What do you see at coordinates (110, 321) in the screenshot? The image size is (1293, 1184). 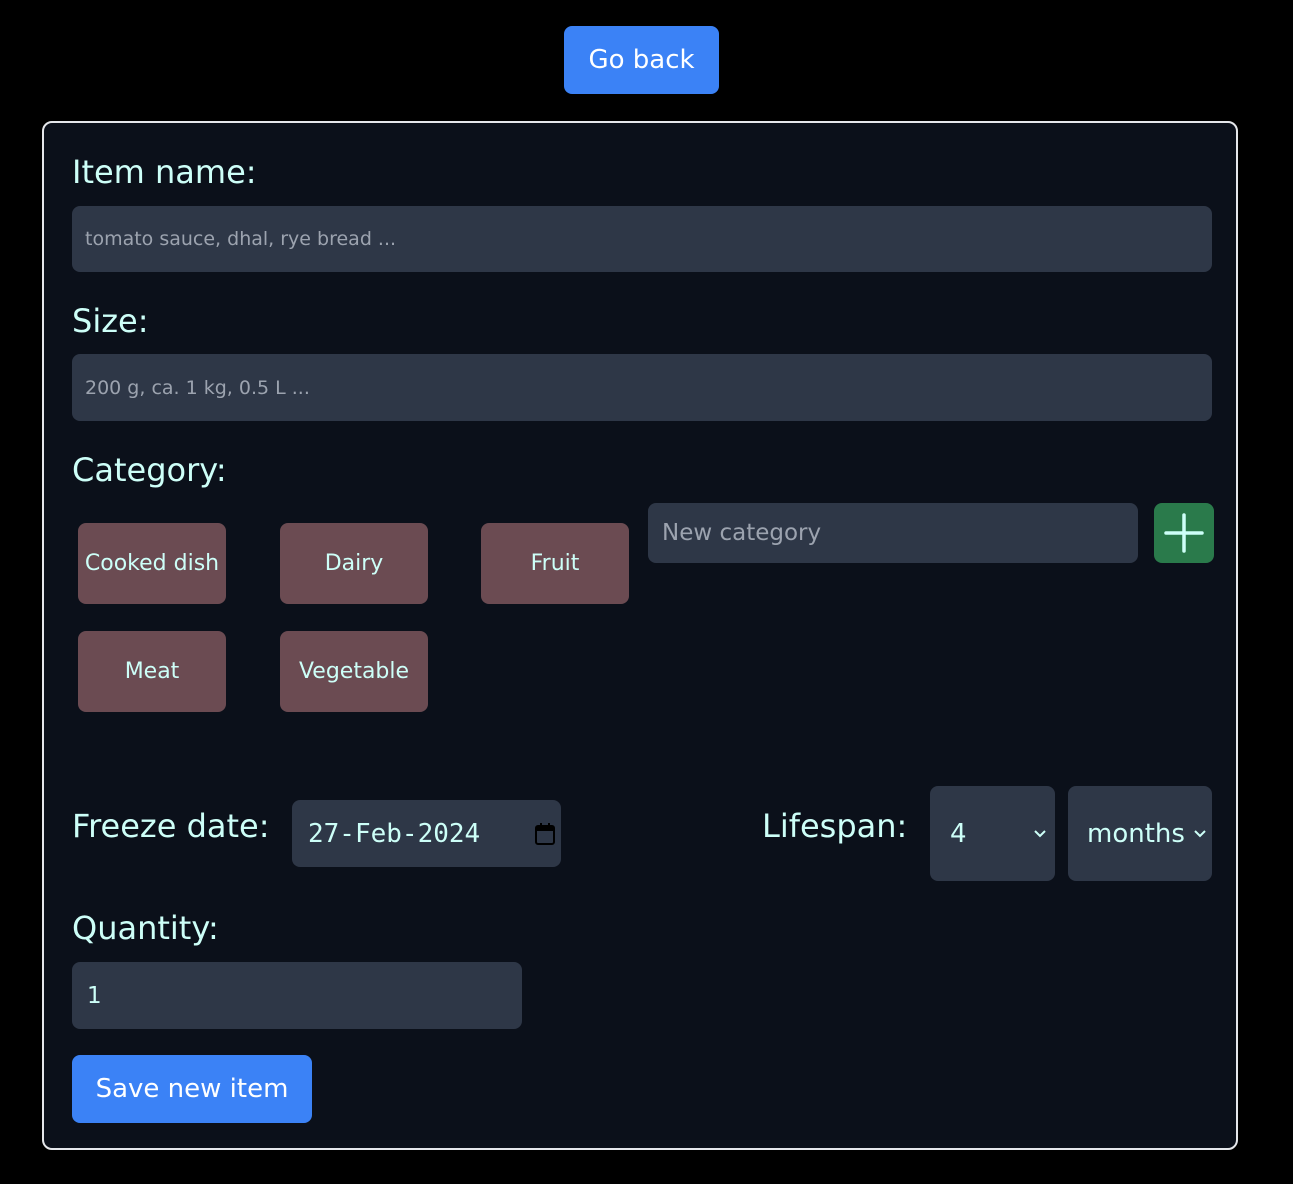 I see `size-label: Size:` at bounding box center [110, 321].